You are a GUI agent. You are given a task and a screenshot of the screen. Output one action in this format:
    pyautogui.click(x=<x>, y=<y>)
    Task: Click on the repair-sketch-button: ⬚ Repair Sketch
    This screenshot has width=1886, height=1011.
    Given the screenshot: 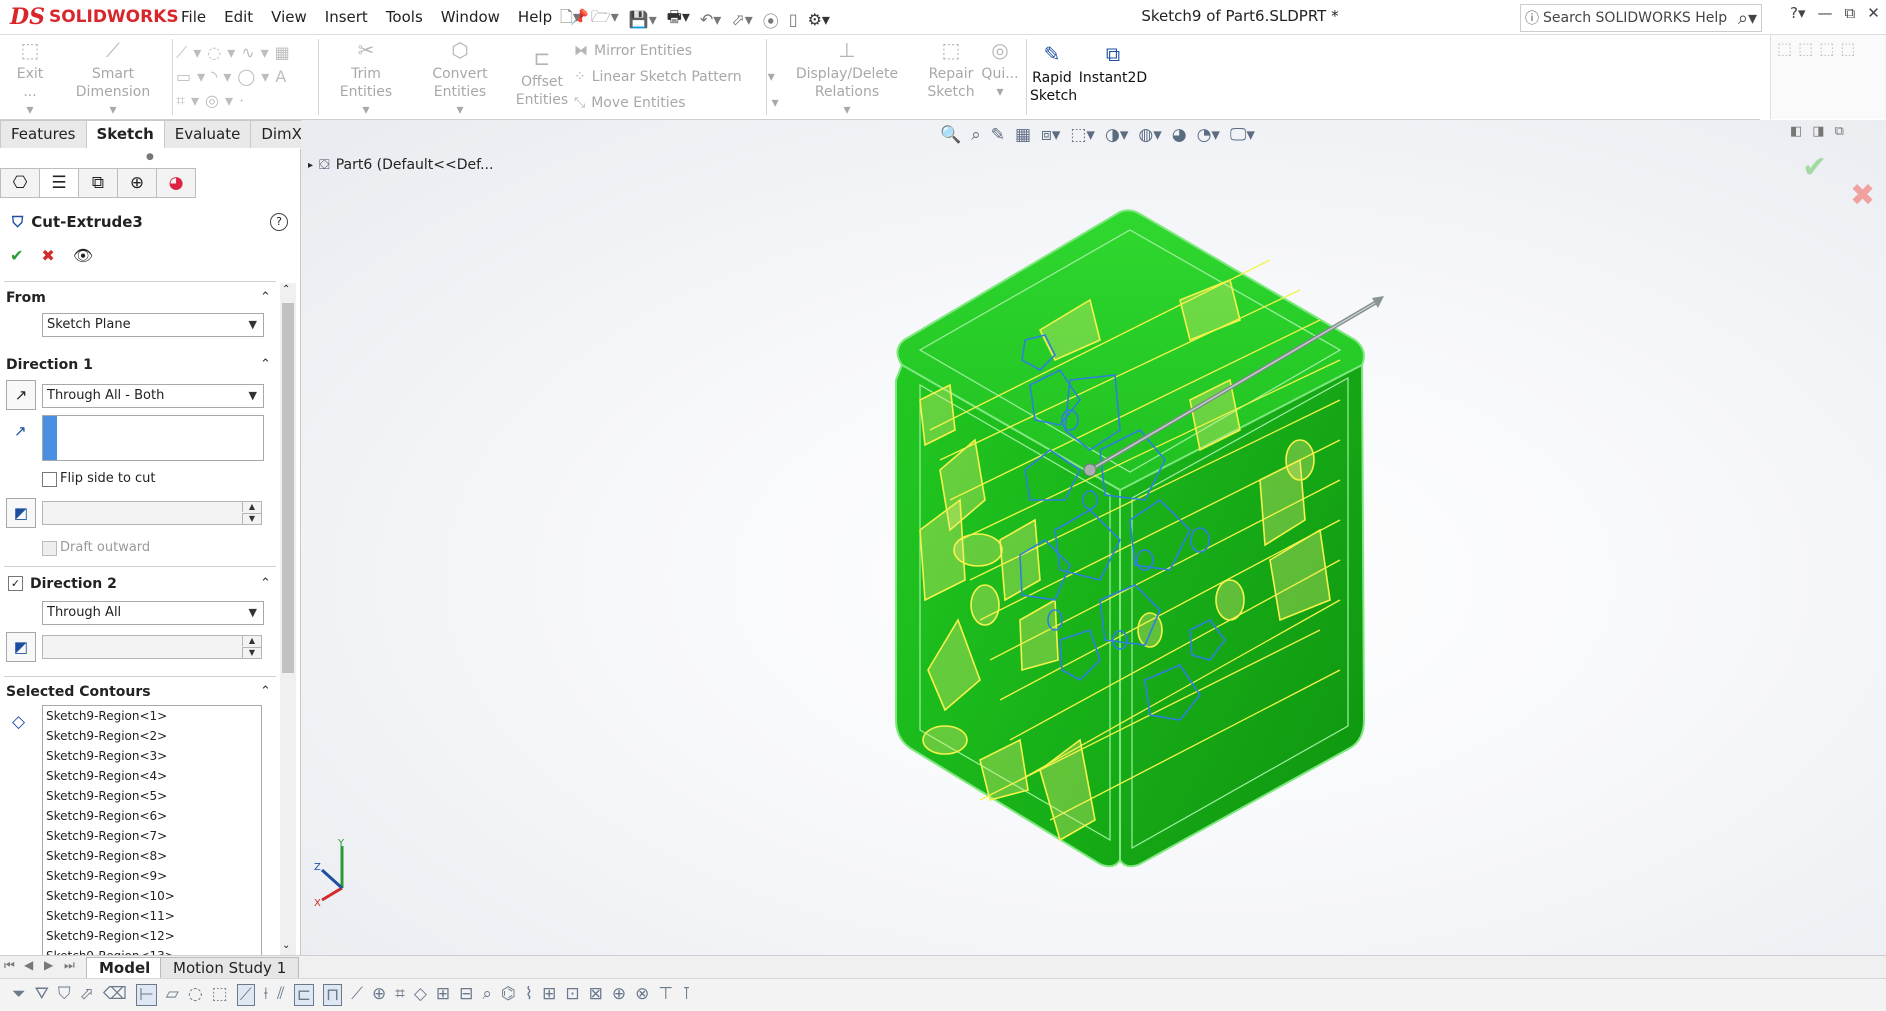 What is the action you would take?
    pyautogui.click(x=951, y=70)
    